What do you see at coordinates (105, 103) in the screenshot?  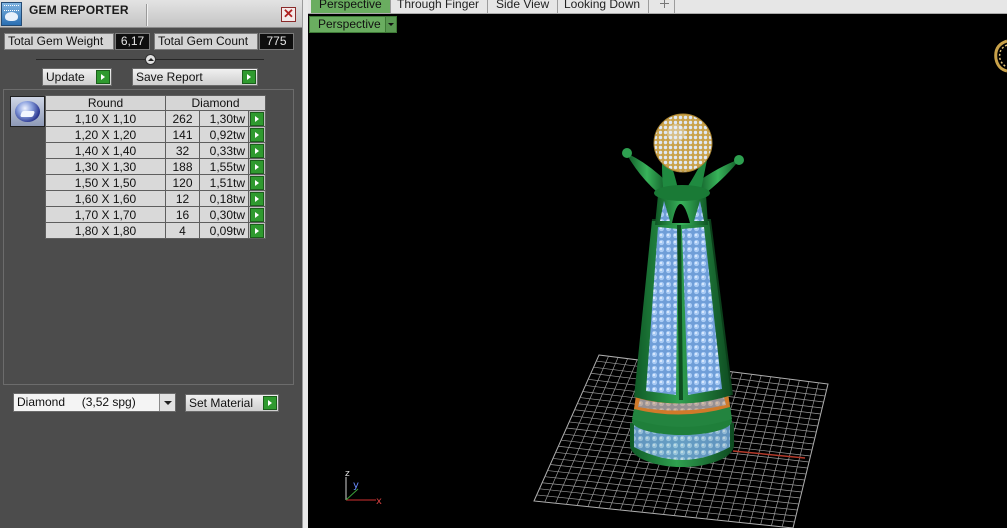 I see `column-header-shape: Round` at bounding box center [105, 103].